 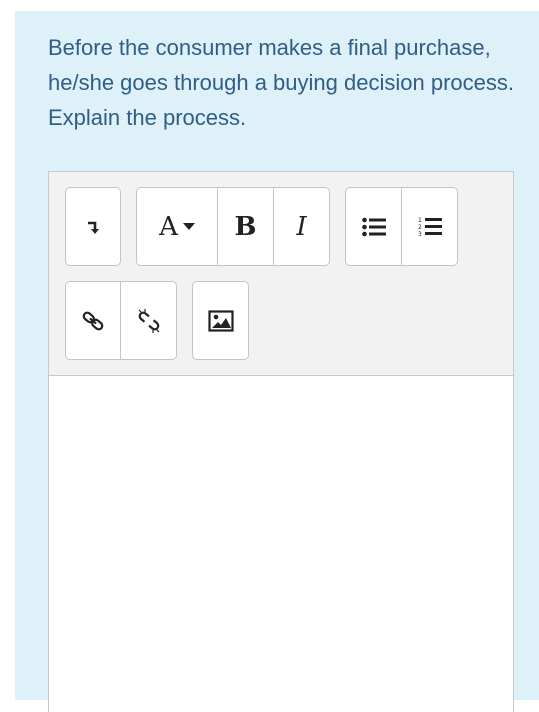 I want to click on toolbar-group-links, so click(x=121, y=320).